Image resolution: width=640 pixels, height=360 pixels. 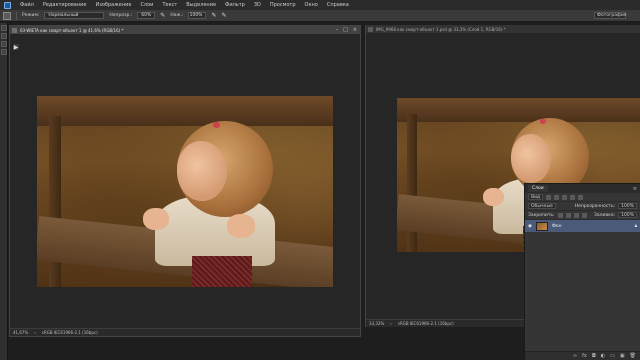 I want to click on menu-edit: Редактирование, so click(x=65, y=5).